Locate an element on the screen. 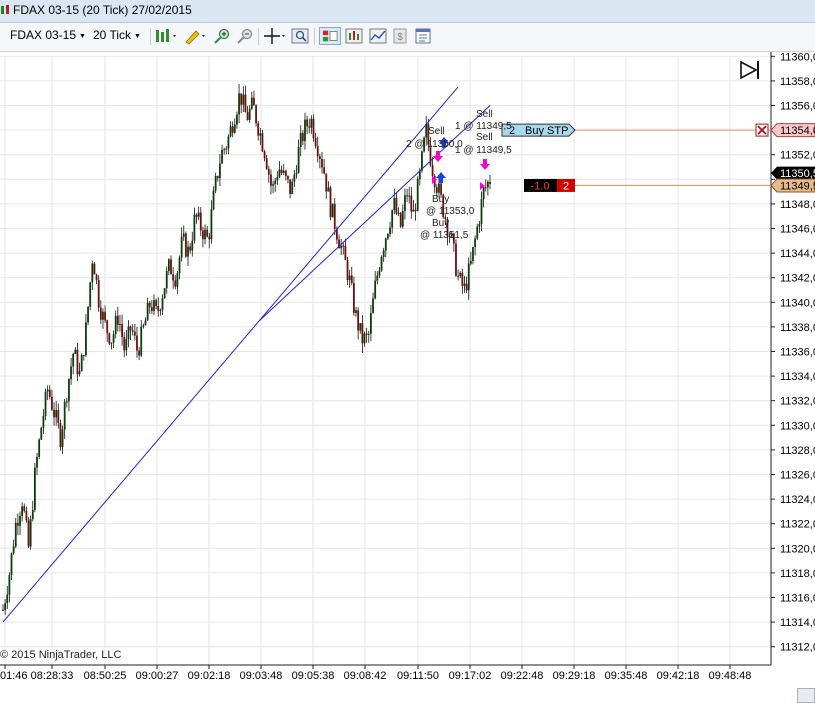 Image resolution: width=815 pixels, height=703 pixels. zoom-out-icon is located at coordinates (245, 36).